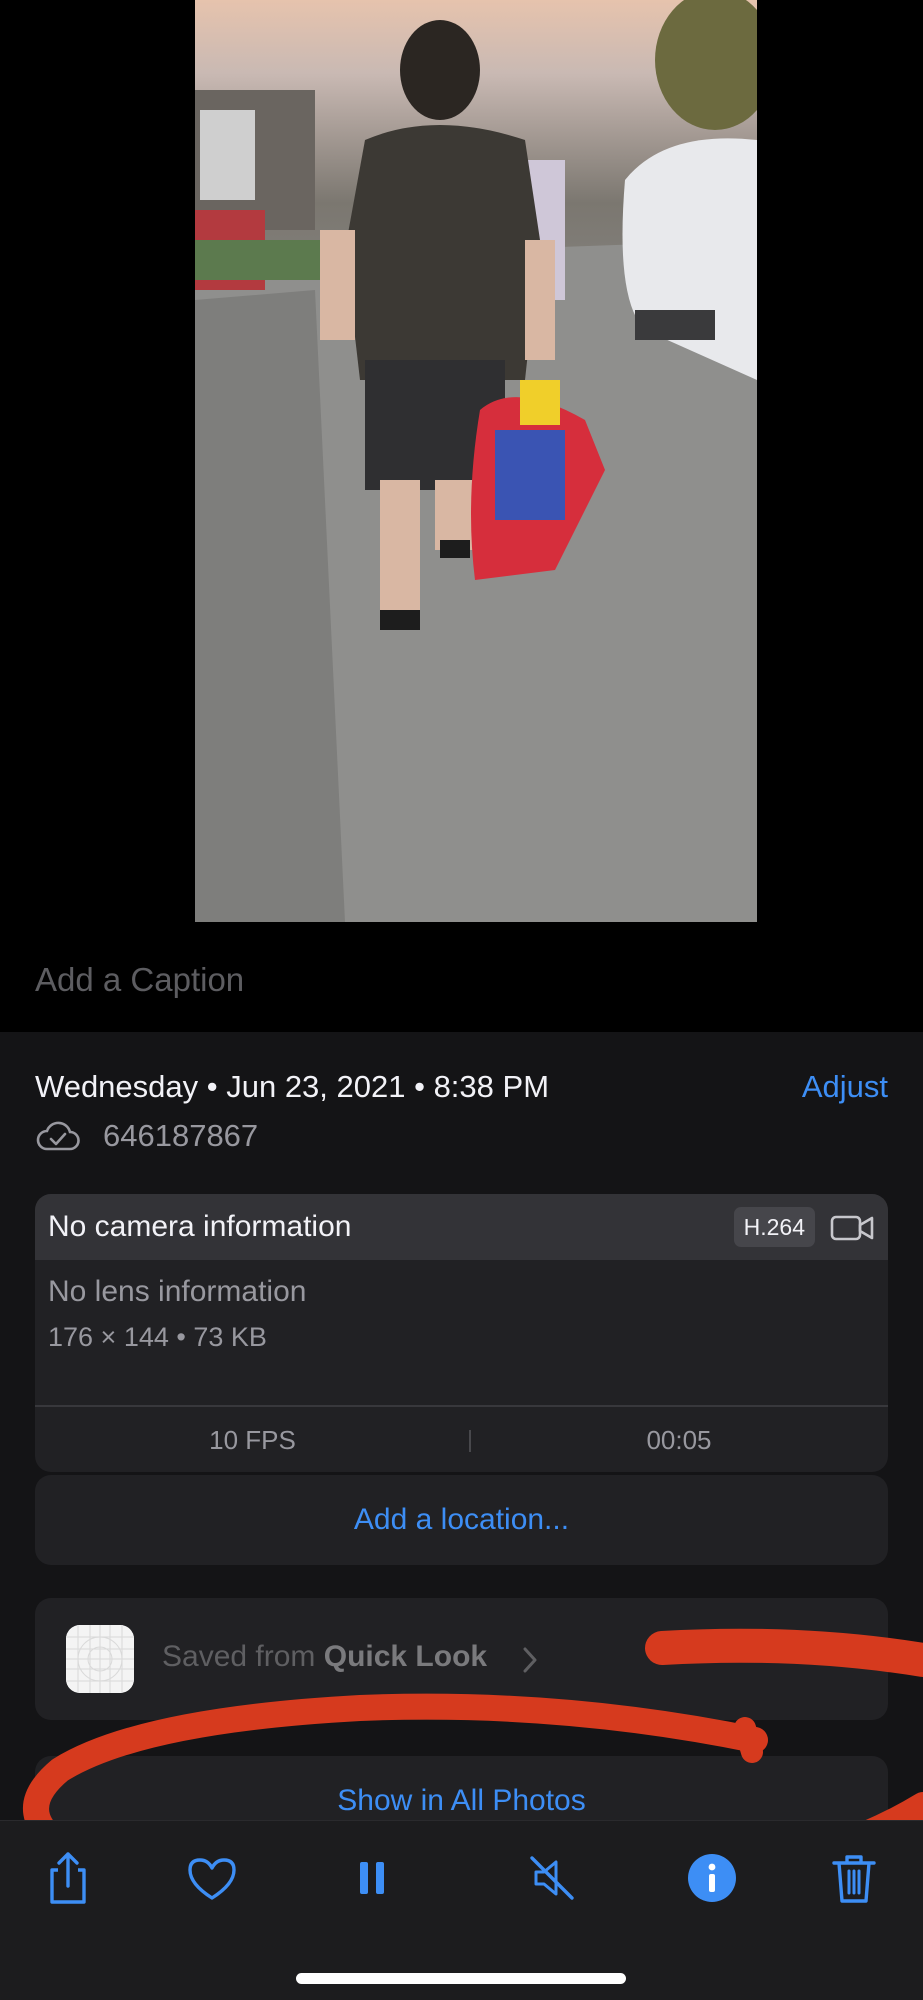 The width and height of the screenshot is (923, 2000). What do you see at coordinates (100, 1659) in the screenshot?
I see `quick-look-app-icon` at bounding box center [100, 1659].